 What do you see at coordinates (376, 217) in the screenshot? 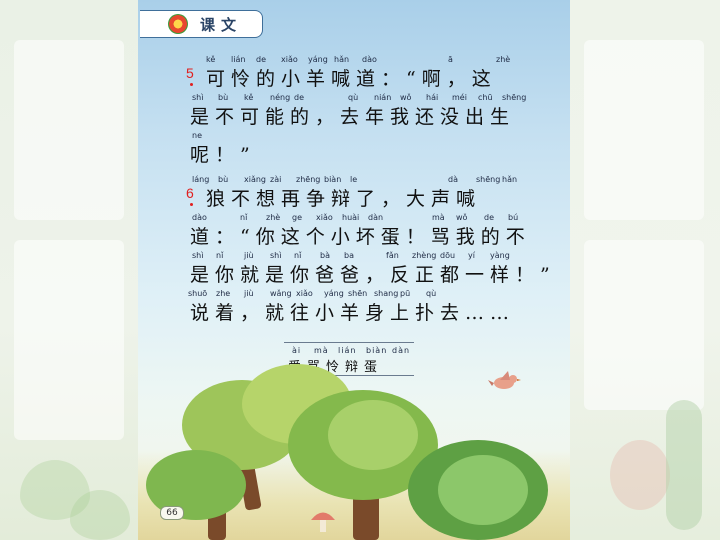
I see `pinyin-annotation: dàn` at bounding box center [376, 217].